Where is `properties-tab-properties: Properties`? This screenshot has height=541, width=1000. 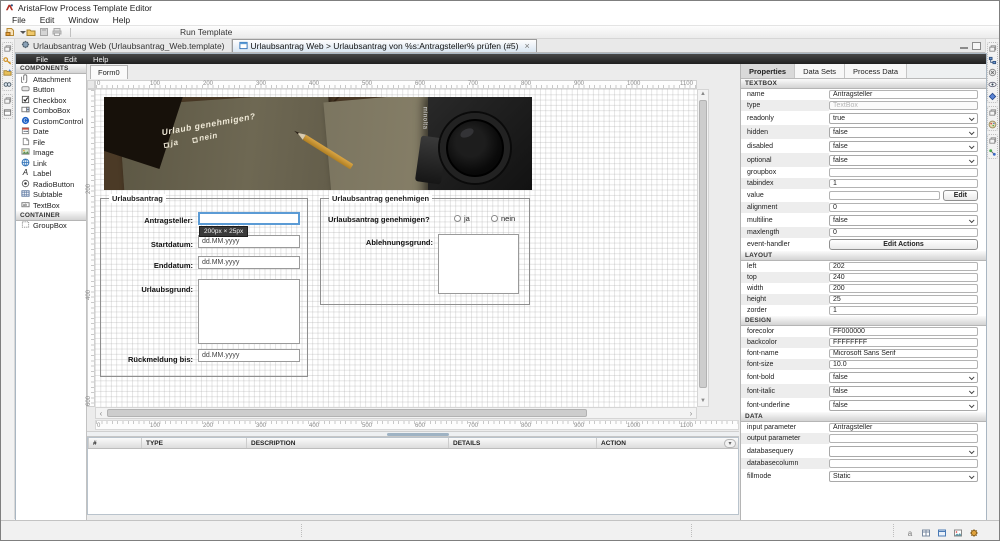
properties-tab-properties: Properties is located at coordinates (768, 71).